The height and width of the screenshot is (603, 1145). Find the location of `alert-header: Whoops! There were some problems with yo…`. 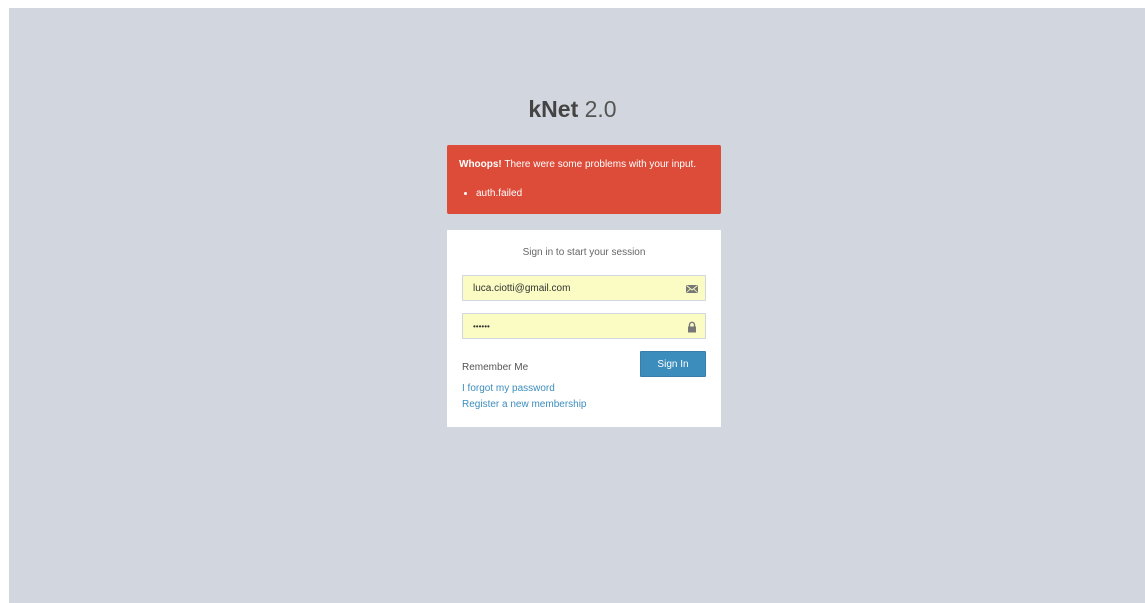

alert-header: Whoops! There were some problems with yo… is located at coordinates (584, 165).